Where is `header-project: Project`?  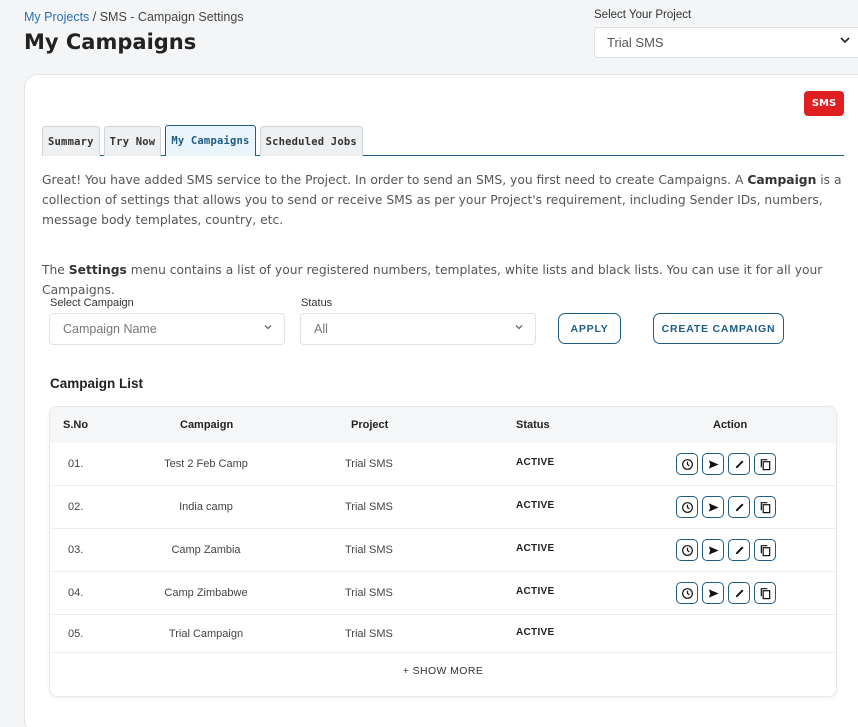
header-project: Project is located at coordinates (370, 425).